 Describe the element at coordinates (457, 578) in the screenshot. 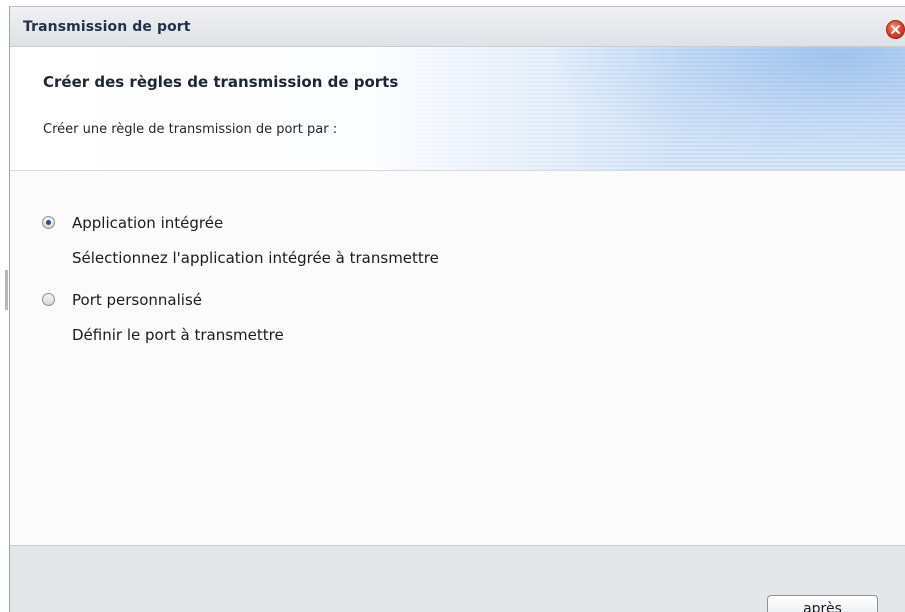

I see `dialog-footer: après` at that location.